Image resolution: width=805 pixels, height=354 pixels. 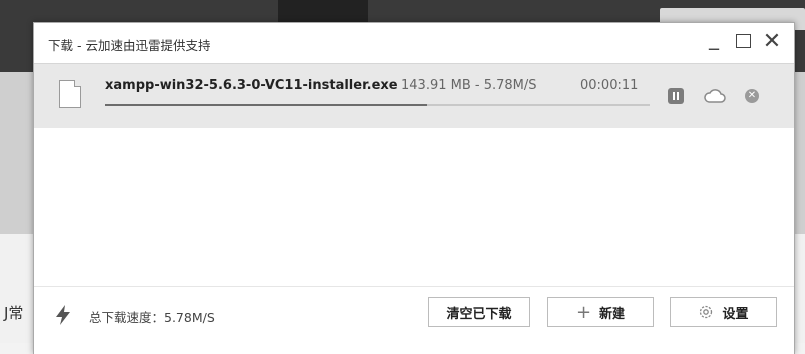 What do you see at coordinates (609, 85) in the screenshot?
I see `time-remaining: 00:00:11` at bounding box center [609, 85].